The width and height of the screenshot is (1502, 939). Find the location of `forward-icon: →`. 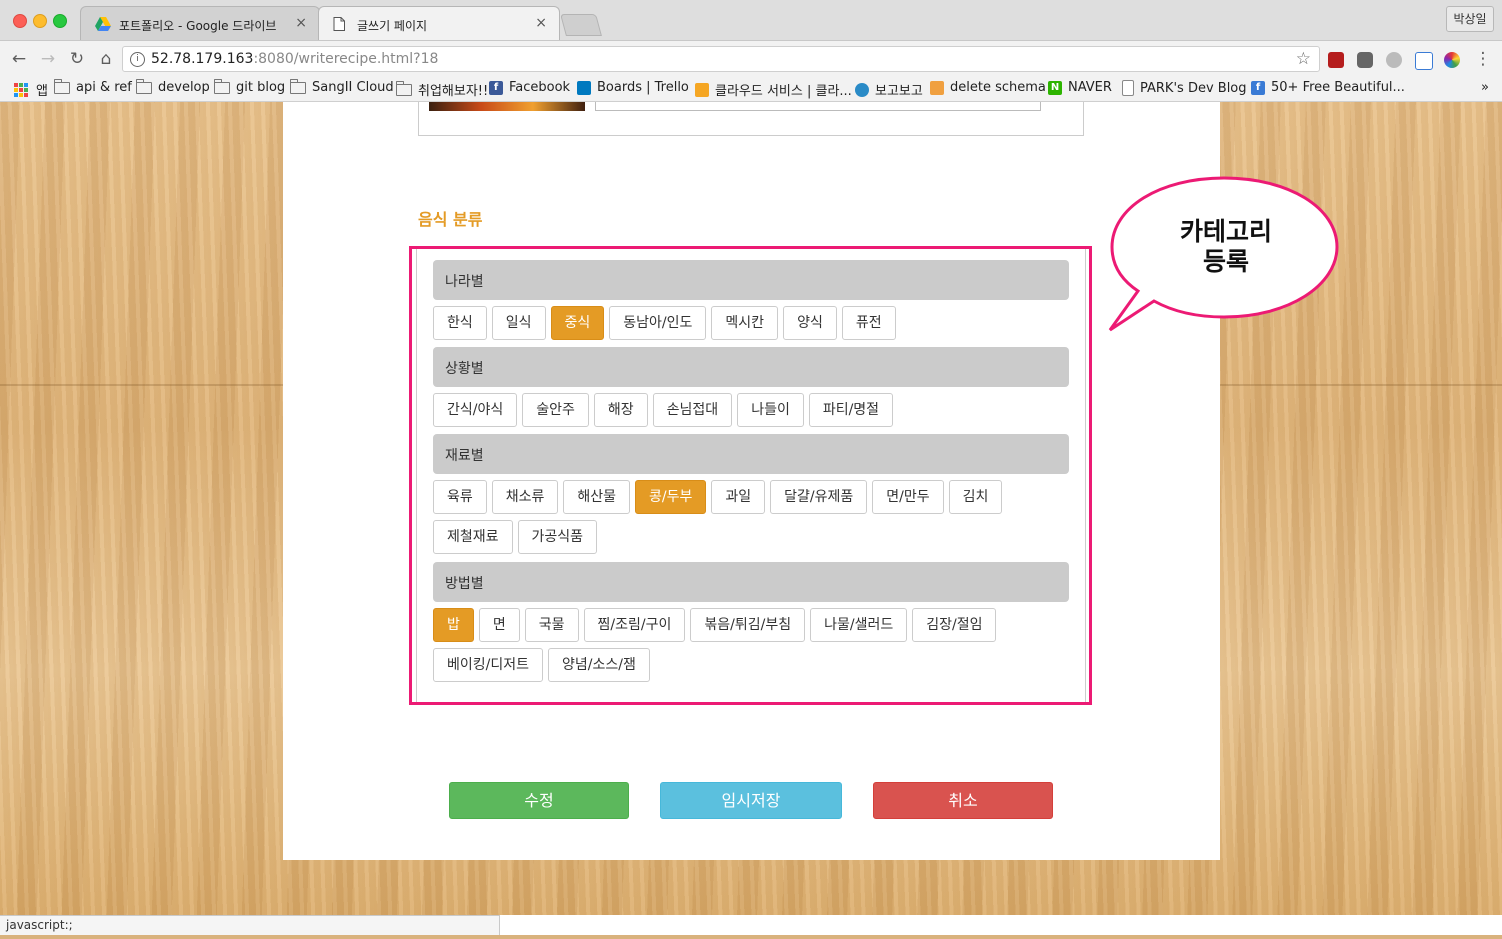

forward-icon: → is located at coordinates (48, 59).